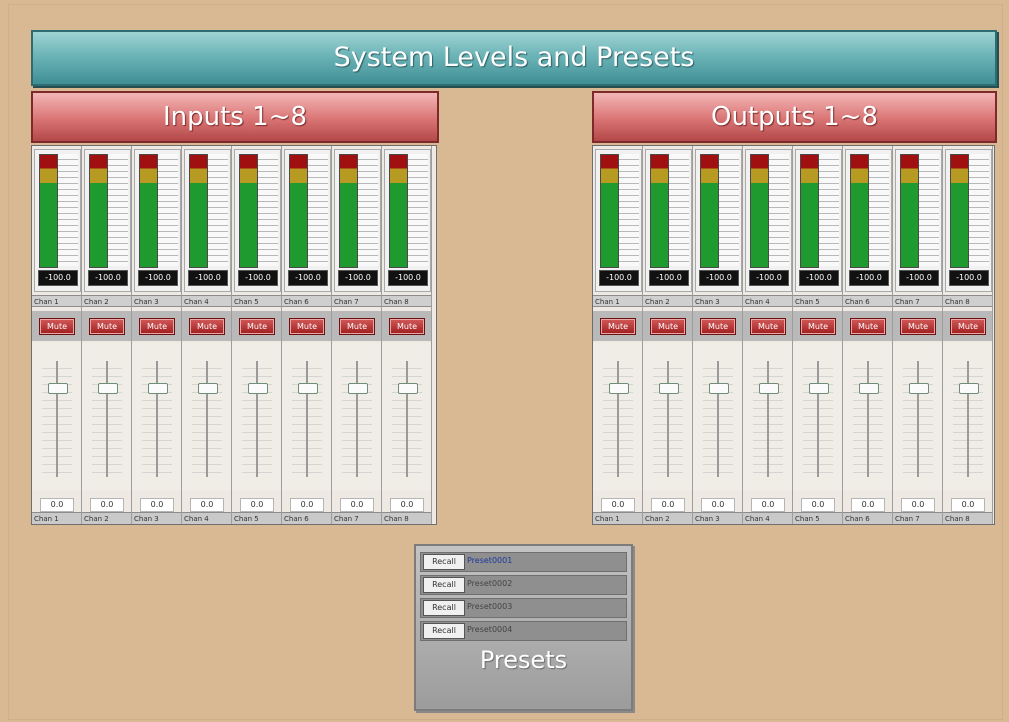  I want to click on outputs-channel-strip: -100.0 Chan 3 Mute 0.0 Chan 3, so click(718, 335).